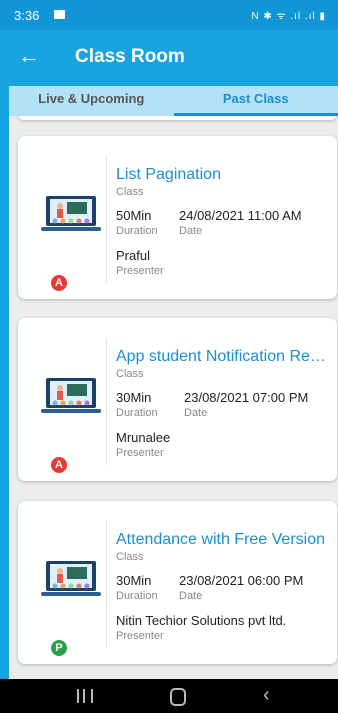 Image resolution: width=338 pixels, height=713 pixels. I want to click on tab-bar: Live & Upcoming Past Class, so click(173, 101).